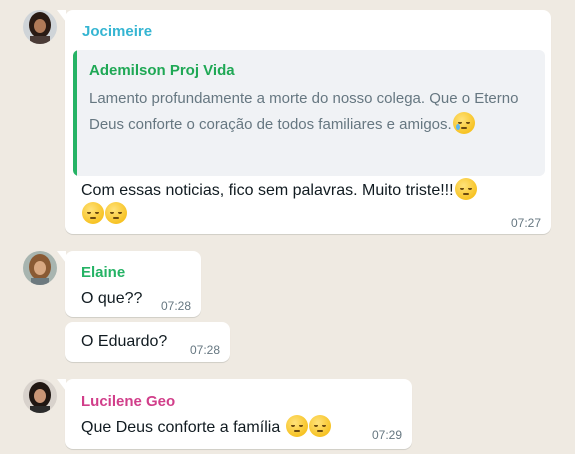  Describe the element at coordinates (162, 70) in the screenshot. I see `quote-author: Ademilson Proj Vida` at that location.